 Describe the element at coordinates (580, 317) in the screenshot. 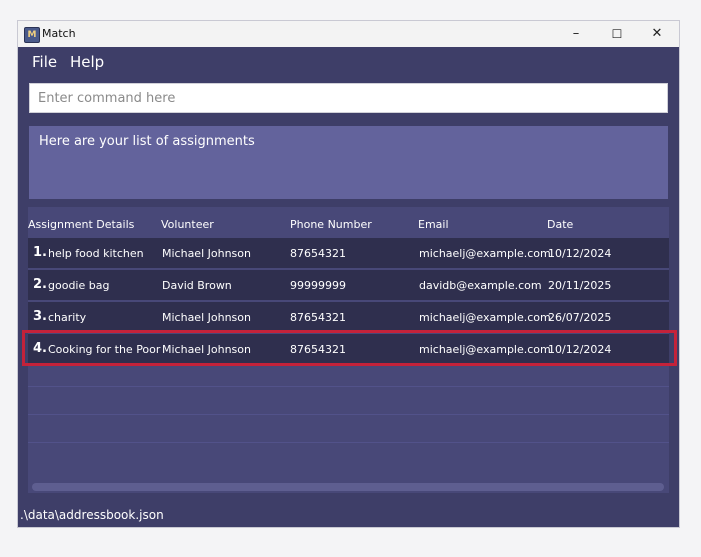

I see `cell-date: 26/07/2025` at that location.